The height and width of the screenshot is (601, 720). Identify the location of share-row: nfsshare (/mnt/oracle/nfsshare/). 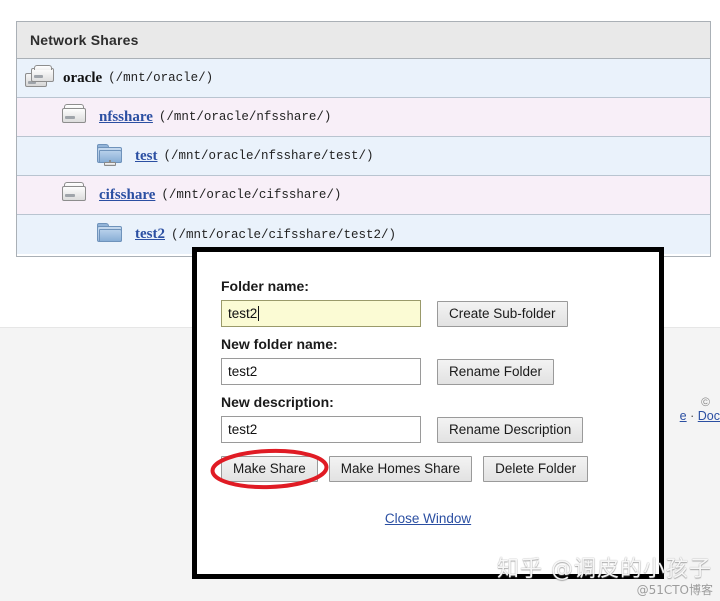
(363, 117).